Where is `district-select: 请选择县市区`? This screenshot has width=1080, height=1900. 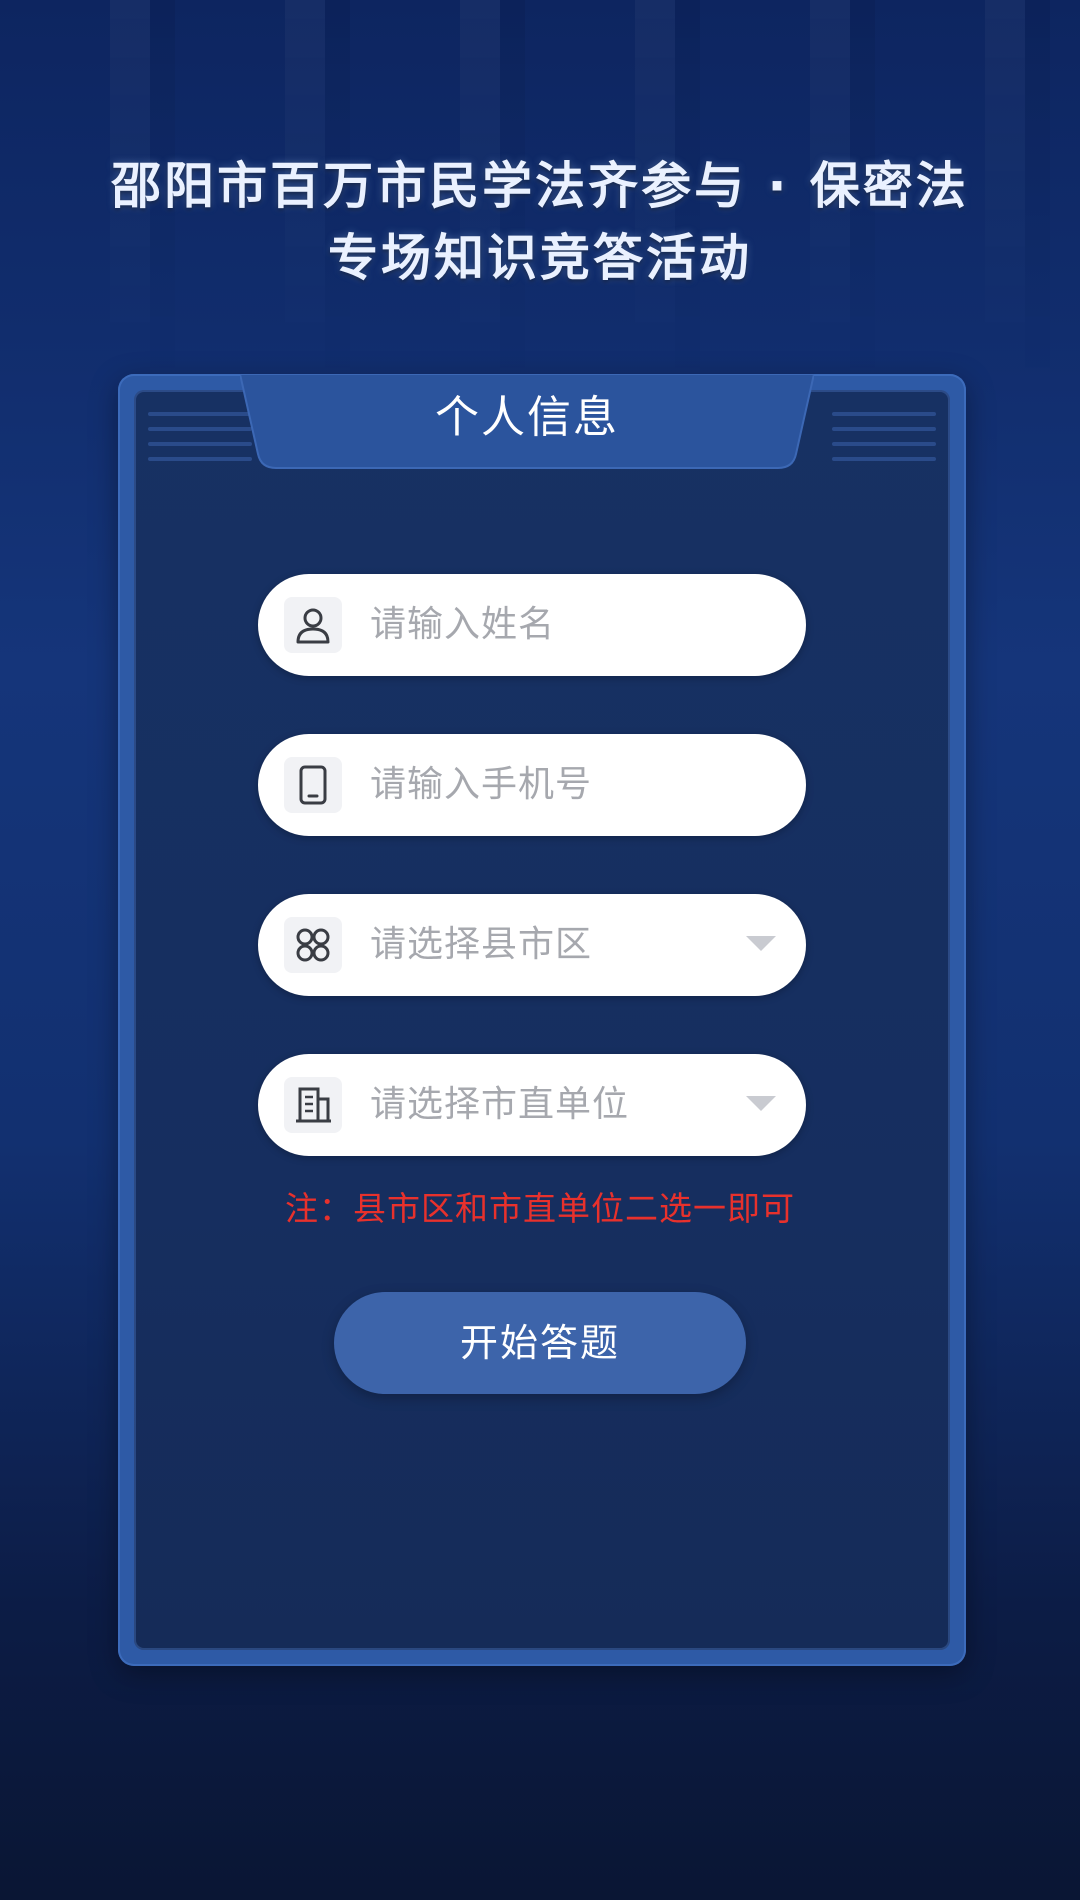 district-select: 请选择县市区 is located at coordinates (532, 945).